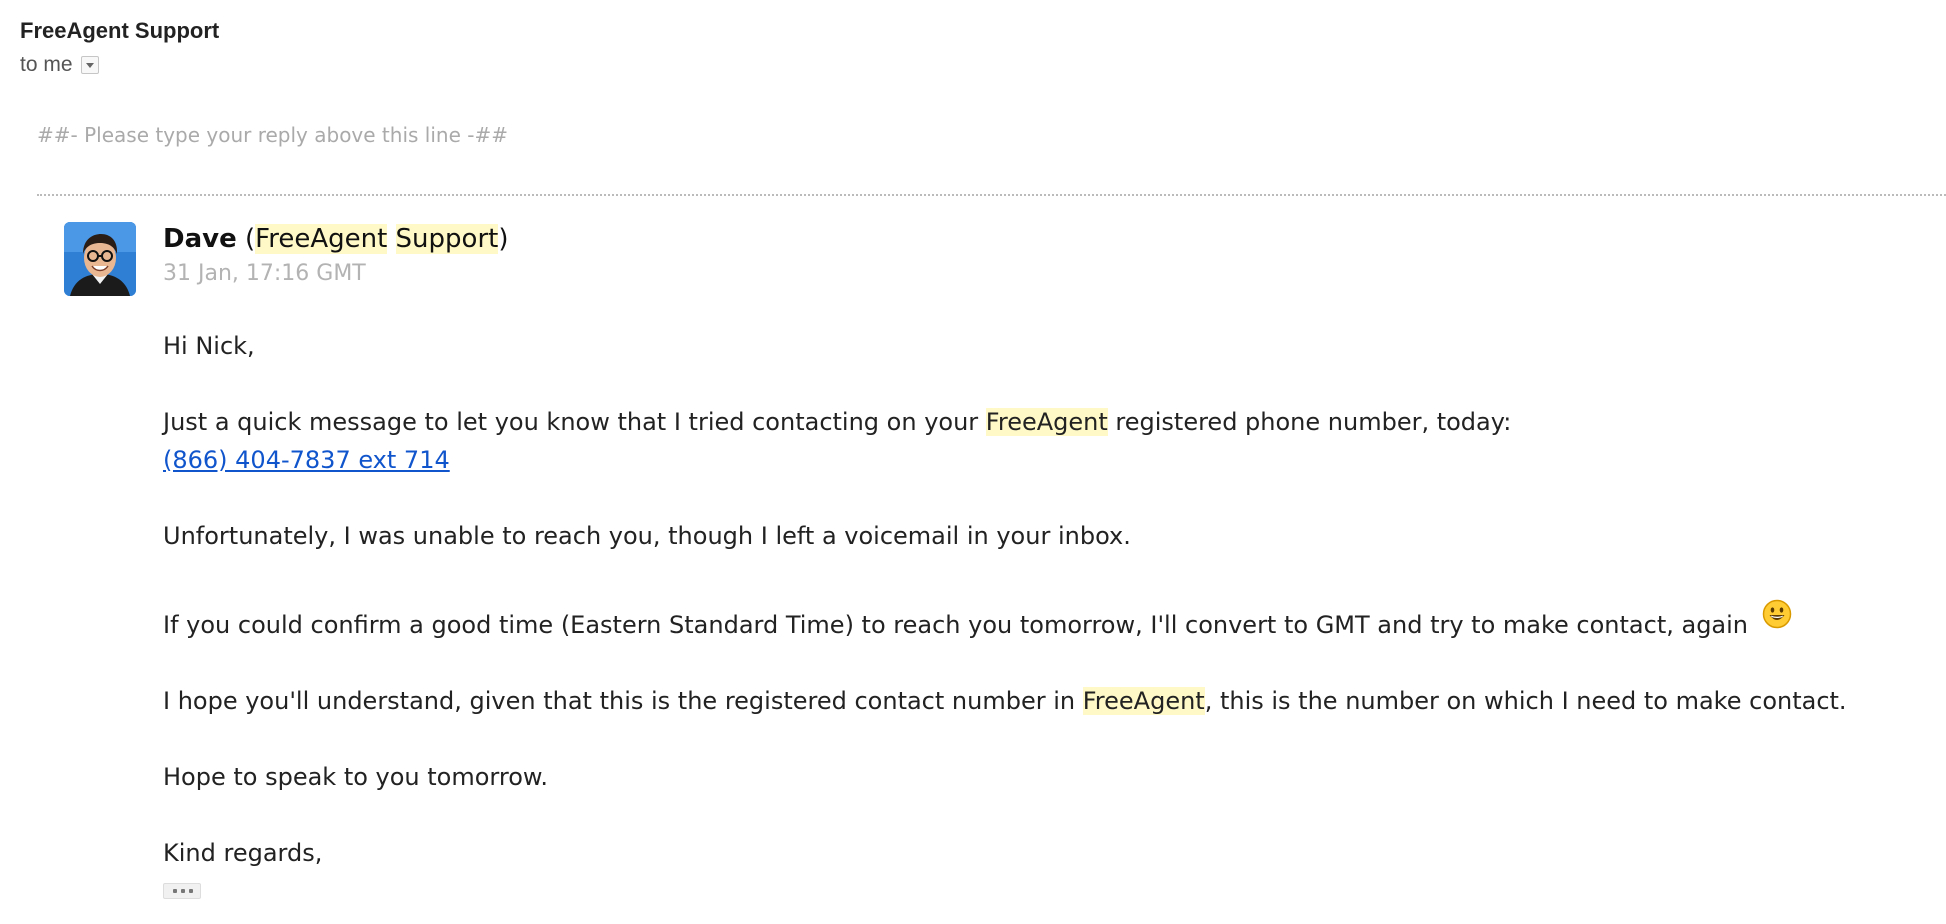  Describe the element at coordinates (447, 239) in the screenshot. I see `org-name-highlight: Support` at that location.